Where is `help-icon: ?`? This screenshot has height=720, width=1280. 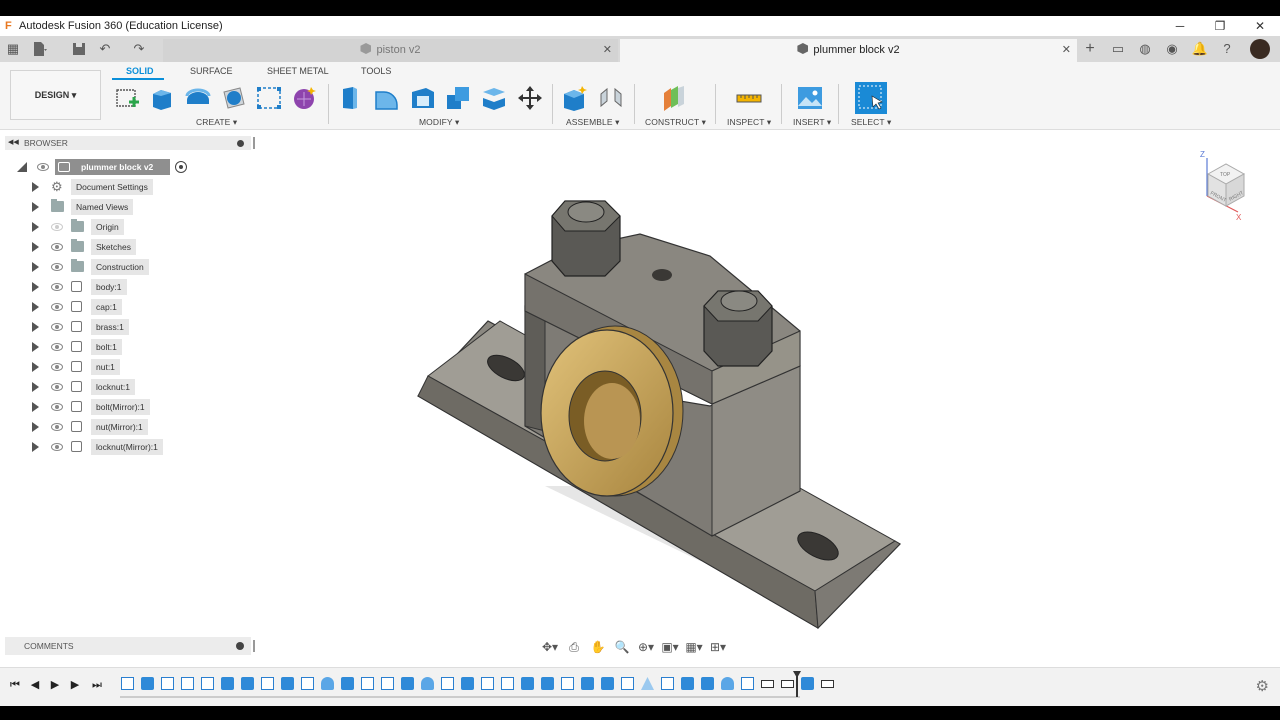 help-icon: ? is located at coordinates (1227, 49).